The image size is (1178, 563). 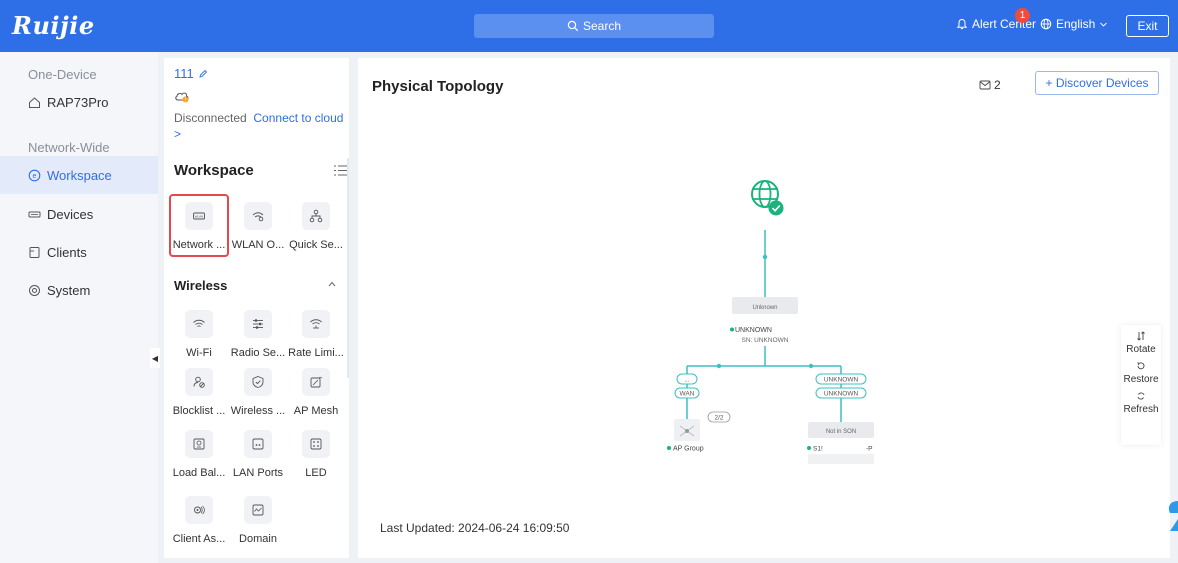 I want to click on right-port-top-label: UNKNOWN, so click(x=841, y=380).